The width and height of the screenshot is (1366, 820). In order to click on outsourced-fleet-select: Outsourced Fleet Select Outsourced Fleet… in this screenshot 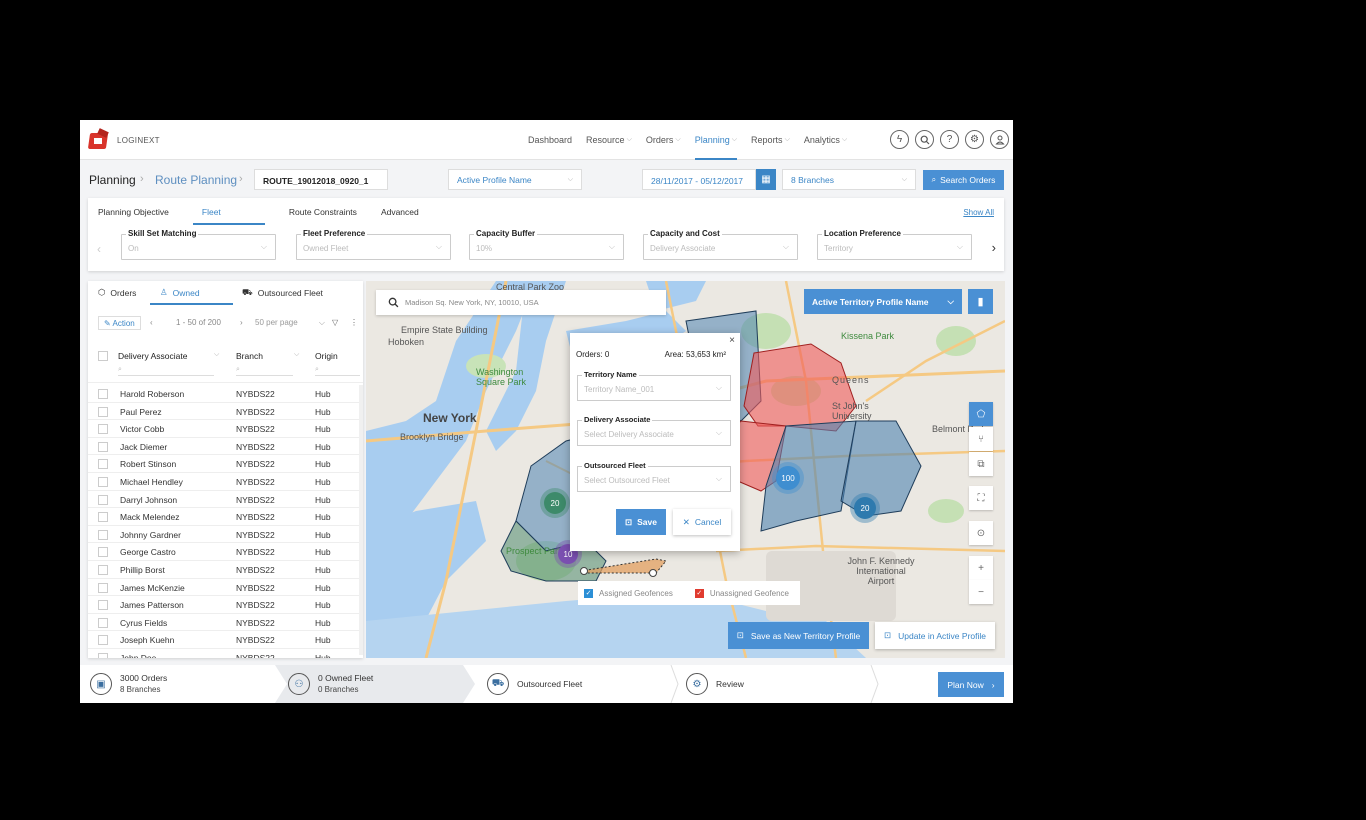, I will do `click(654, 476)`.